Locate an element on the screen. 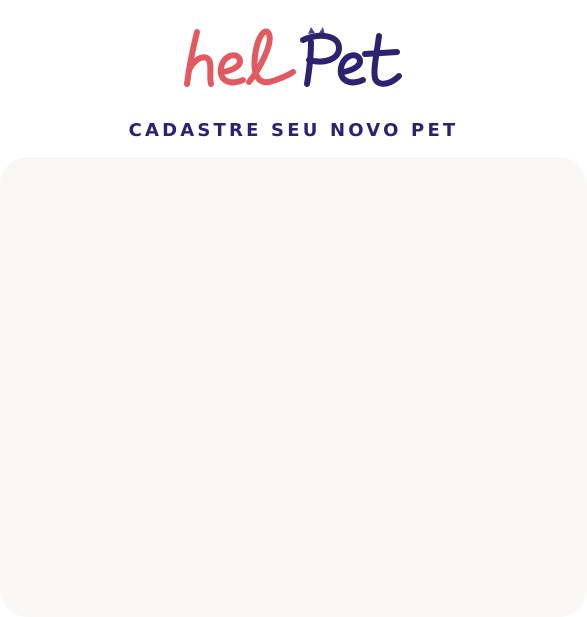 The image size is (587, 617). page-title: CADASTRE SEU NOVO PET is located at coordinates (293, 130).